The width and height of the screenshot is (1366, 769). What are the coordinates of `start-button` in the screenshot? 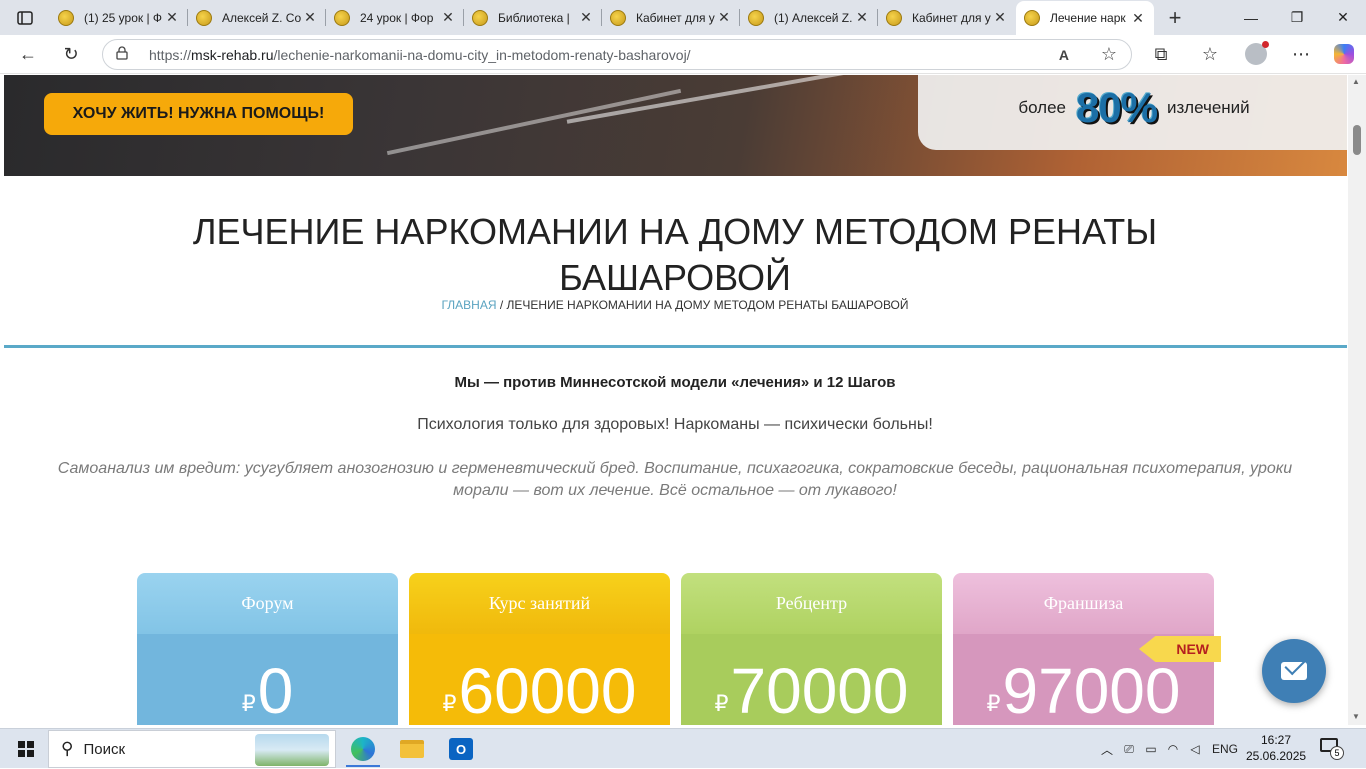 It's located at (26, 749).